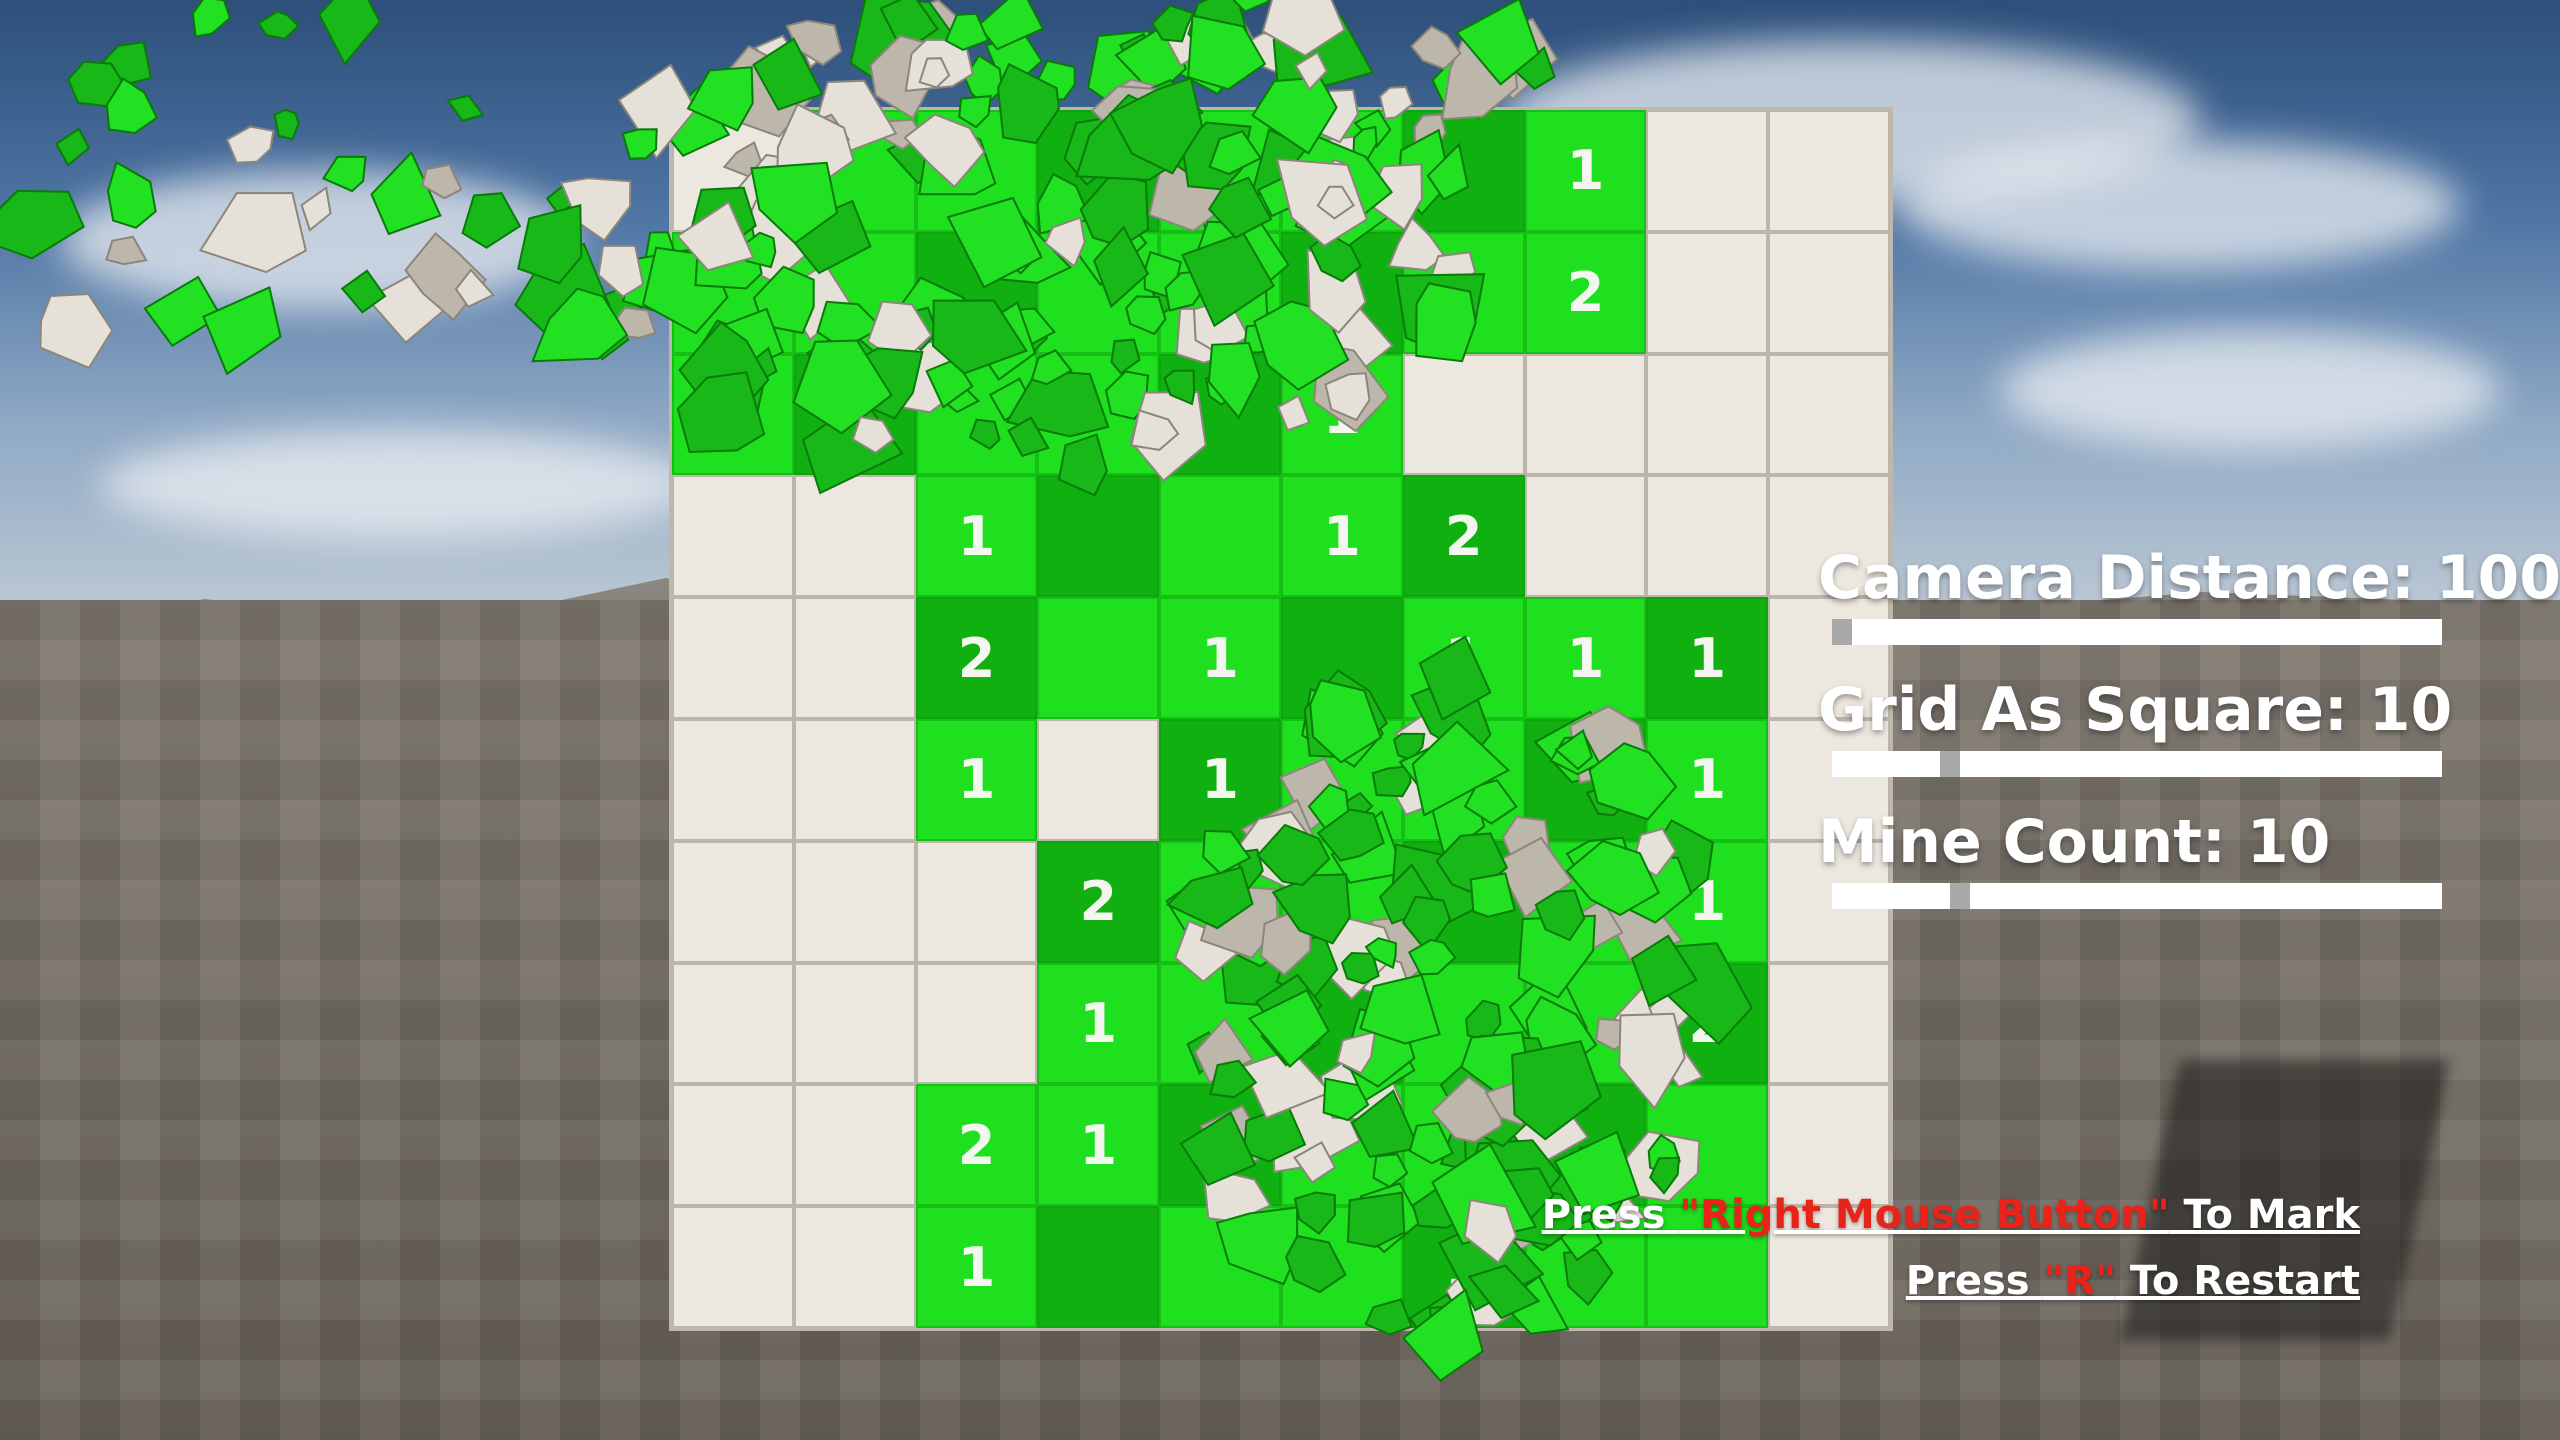  What do you see at coordinates (1974, 1281) in the screenshot?
I see `restart-hint-prefix: Press` at bounding box center [1974, 1281].